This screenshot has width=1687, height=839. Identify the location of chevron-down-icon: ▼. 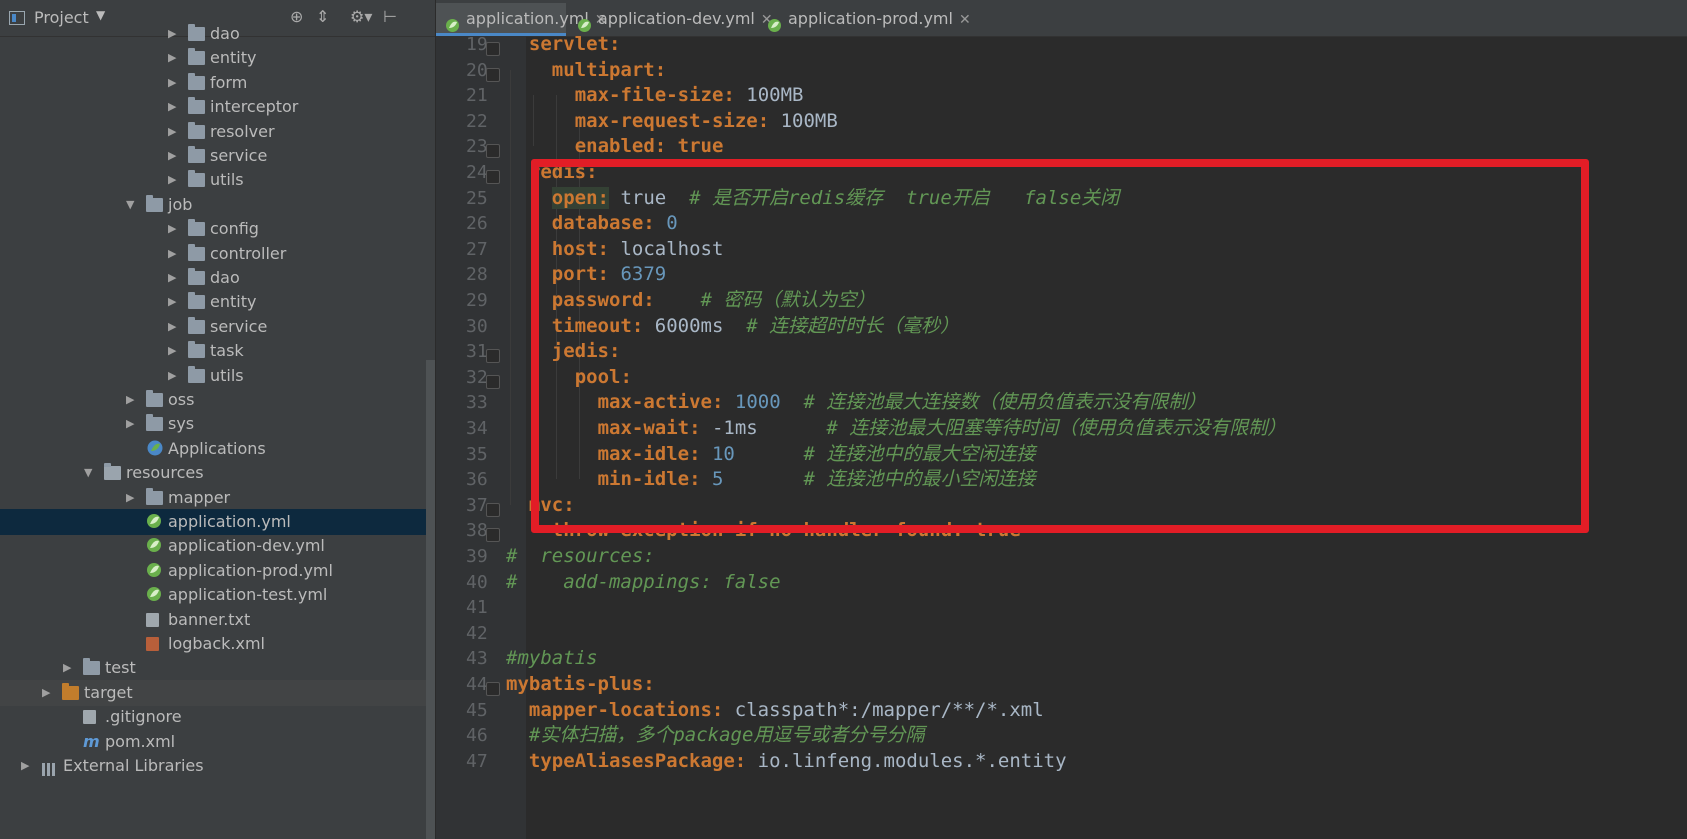
(100, 15).